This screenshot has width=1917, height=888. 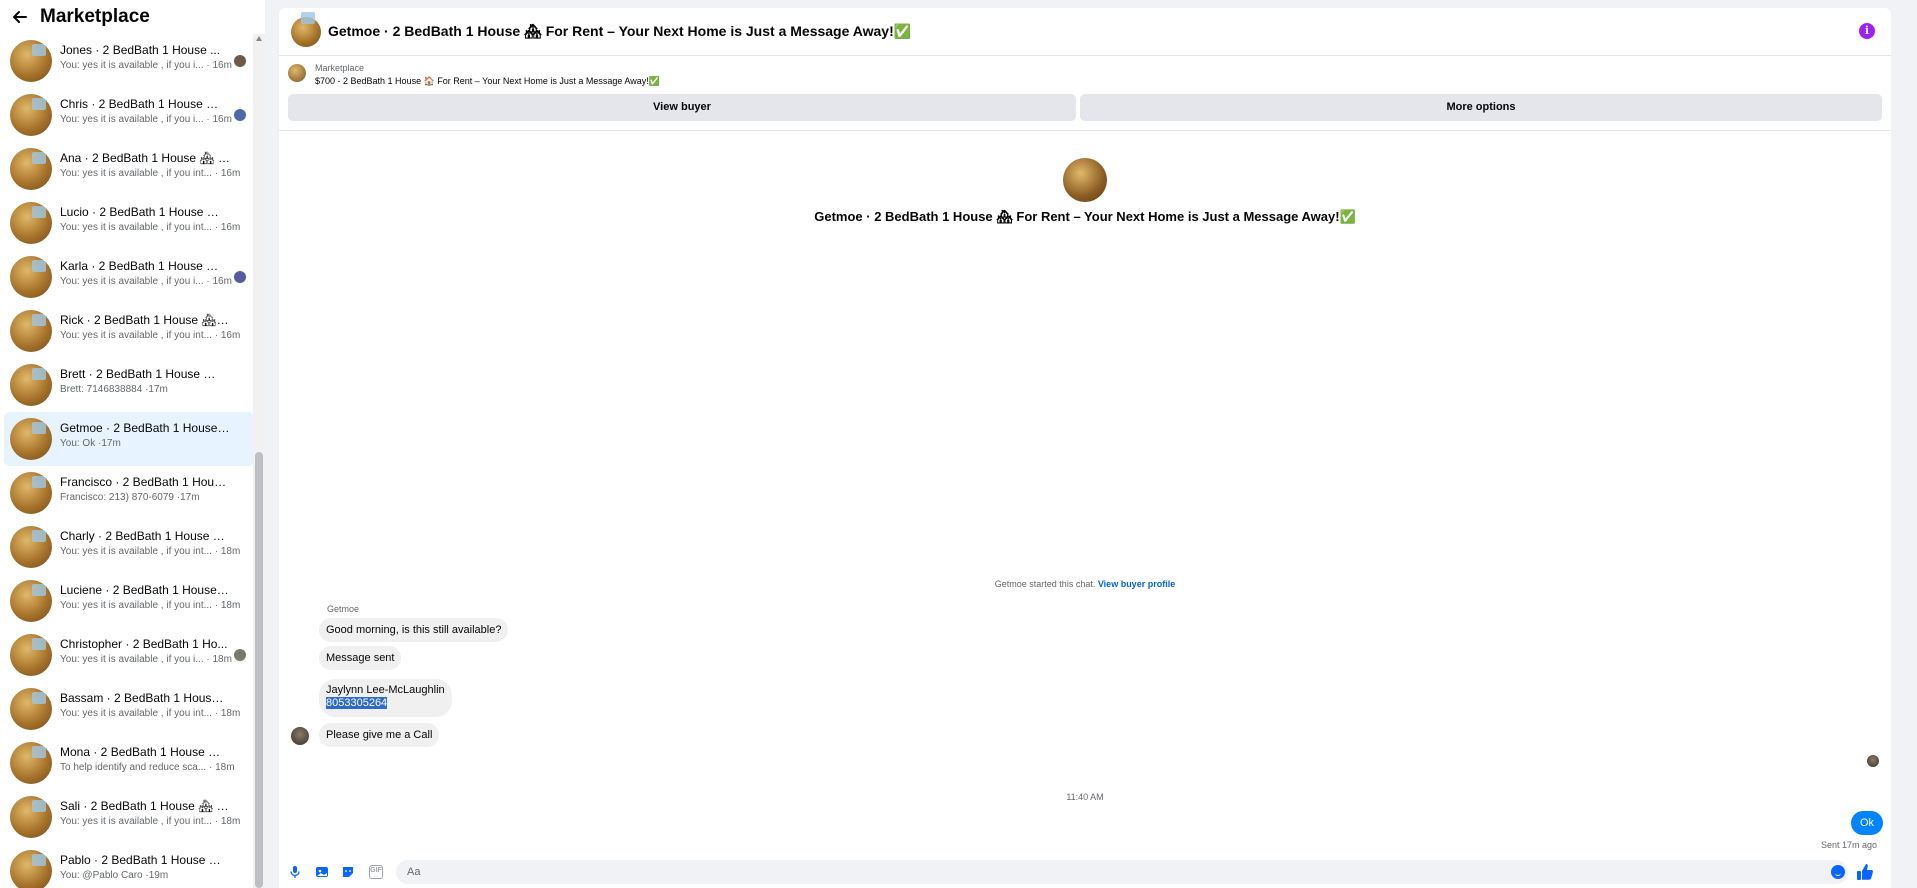 What do you see at coordinates (1085, 180) in the screenshot?
I see `intro-avatar` at bounding box center [1085, 180].